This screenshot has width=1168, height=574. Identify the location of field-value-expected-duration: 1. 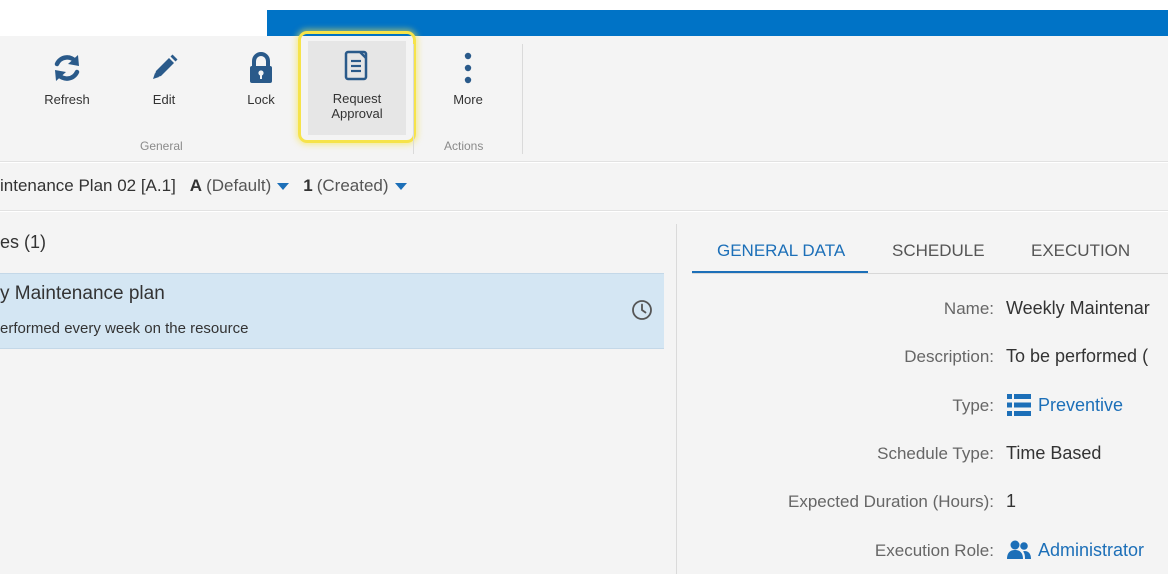
(1011, 501).